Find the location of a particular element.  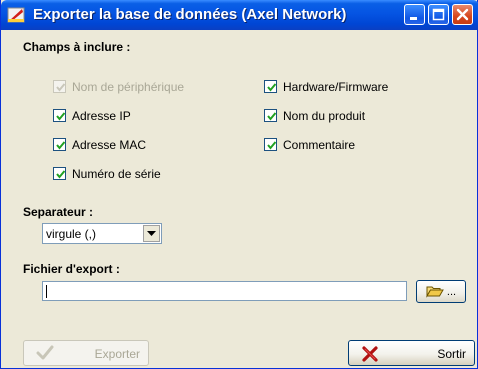

exit-button-label: Sortir is located at coordinates (451, 354).